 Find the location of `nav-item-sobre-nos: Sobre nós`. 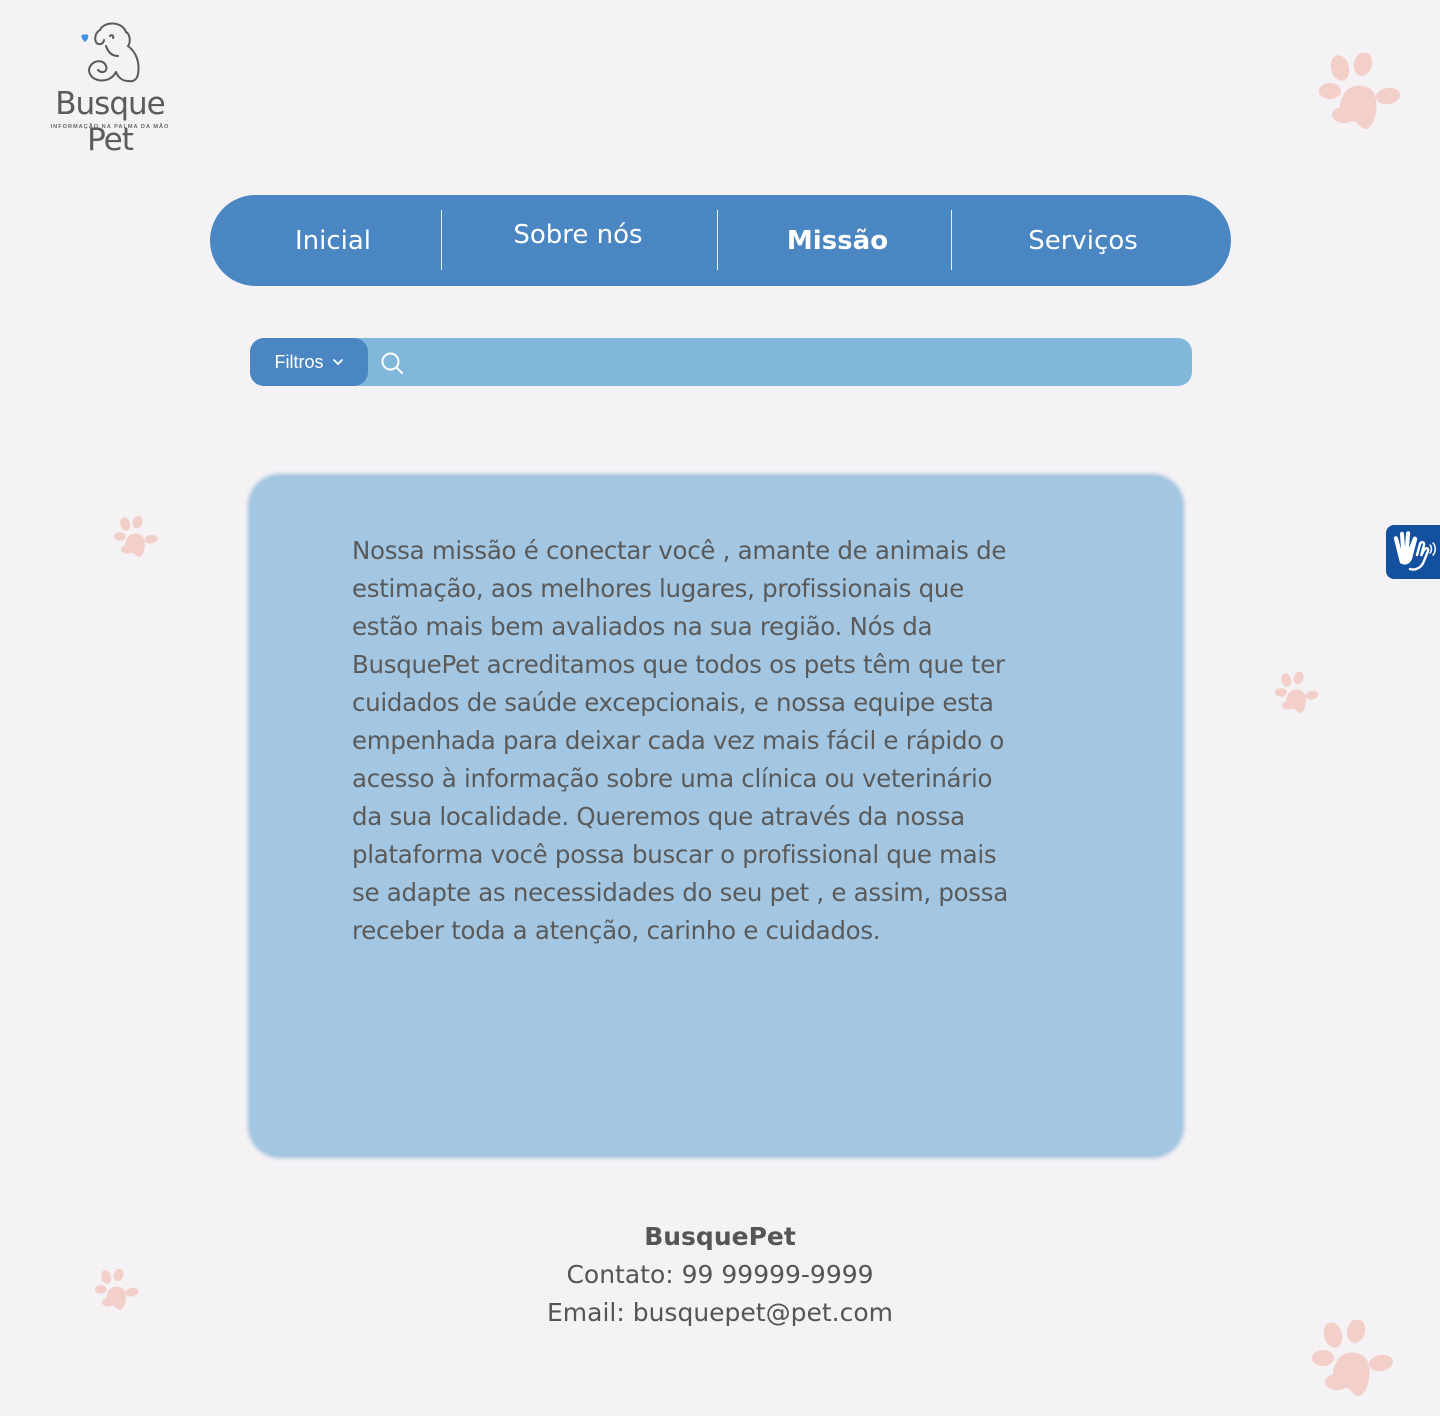

nav-item-sobre-nos: Sobre nós is located at coordinates (578, 234).